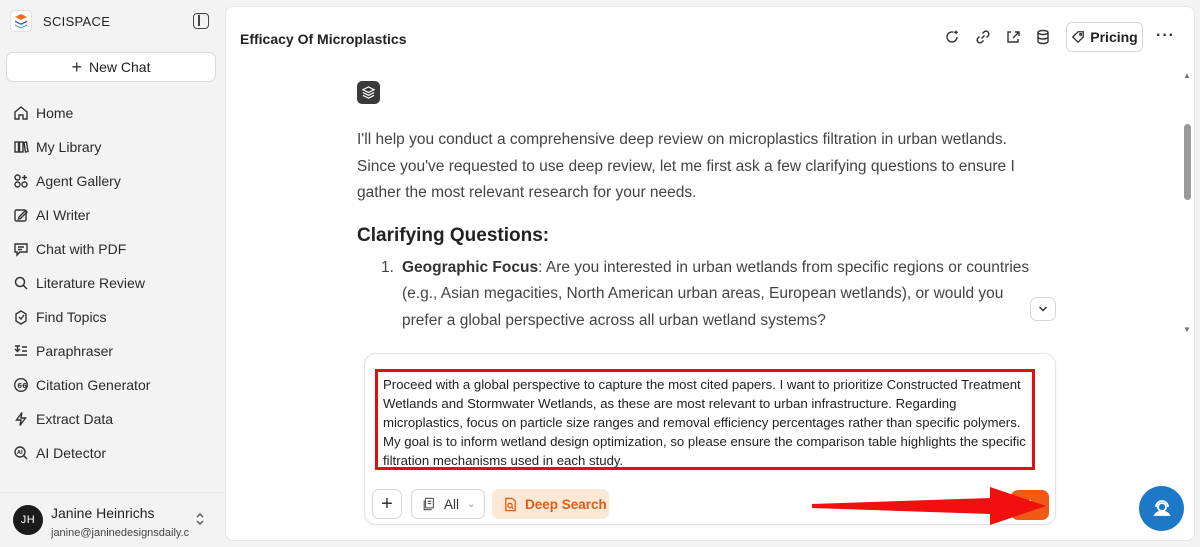 The width and height of the screenshot is (1200, 547). What do you see at coordinates (103, 513) in the screenshot?
I see `user-name: Janine Heinrichs` at bounding box center [103, 513].